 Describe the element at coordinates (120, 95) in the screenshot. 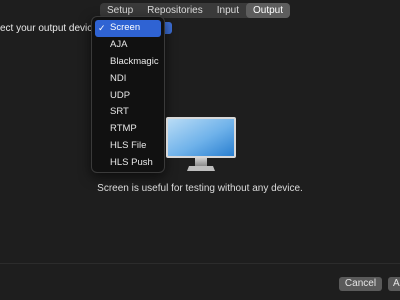

I see `menu-item-label: UDP` at that location.